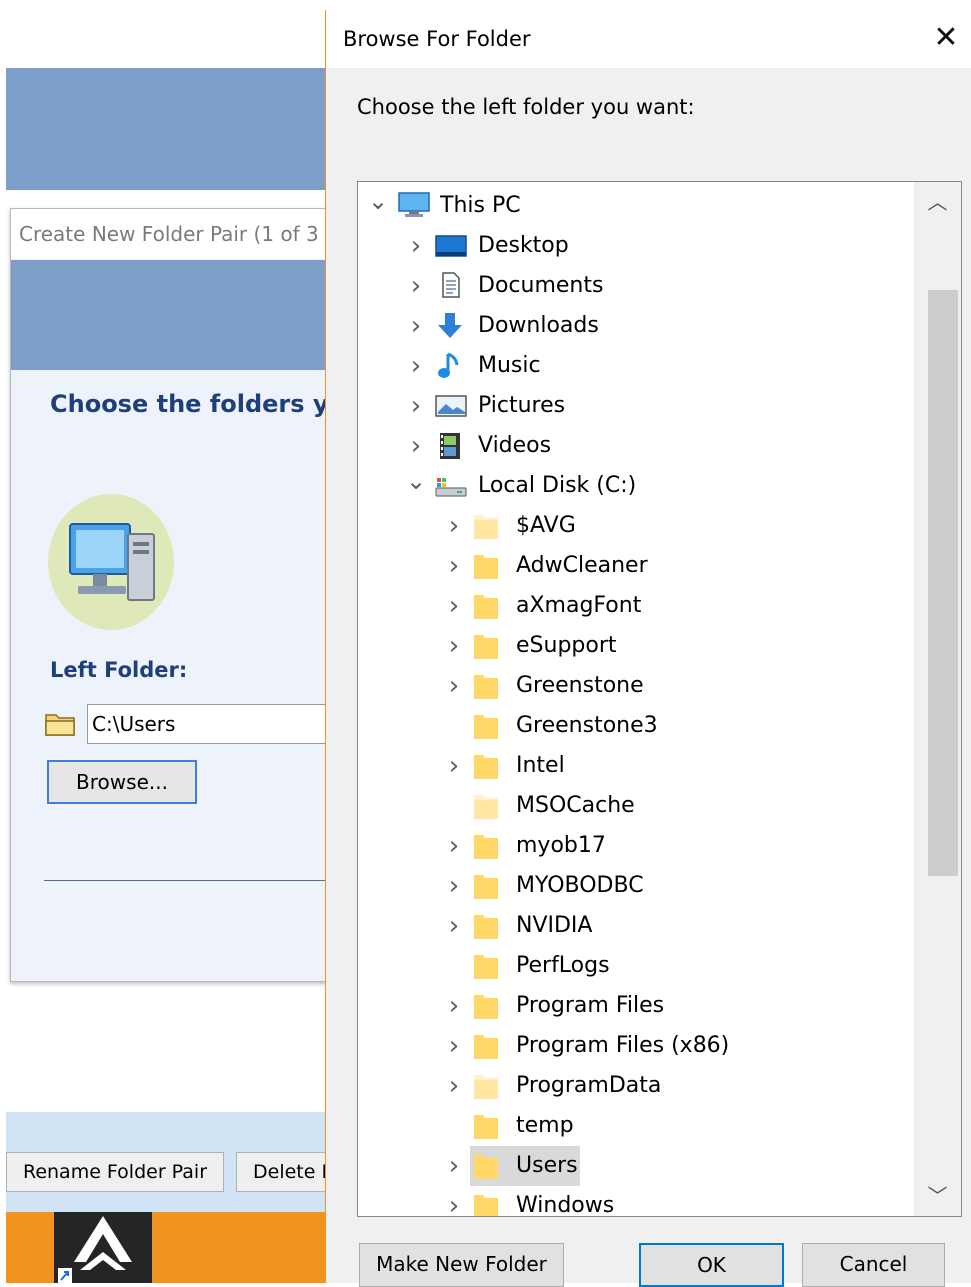  I want to click on tree-item-this-pc: ⌄ This PC, so click(636, 206).